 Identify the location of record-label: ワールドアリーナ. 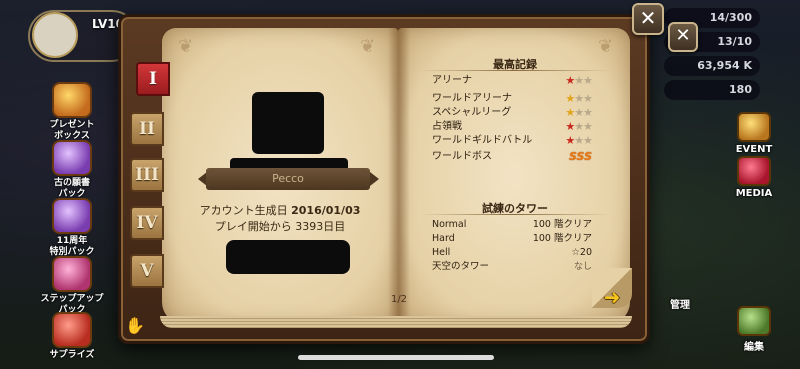
(472, 98).